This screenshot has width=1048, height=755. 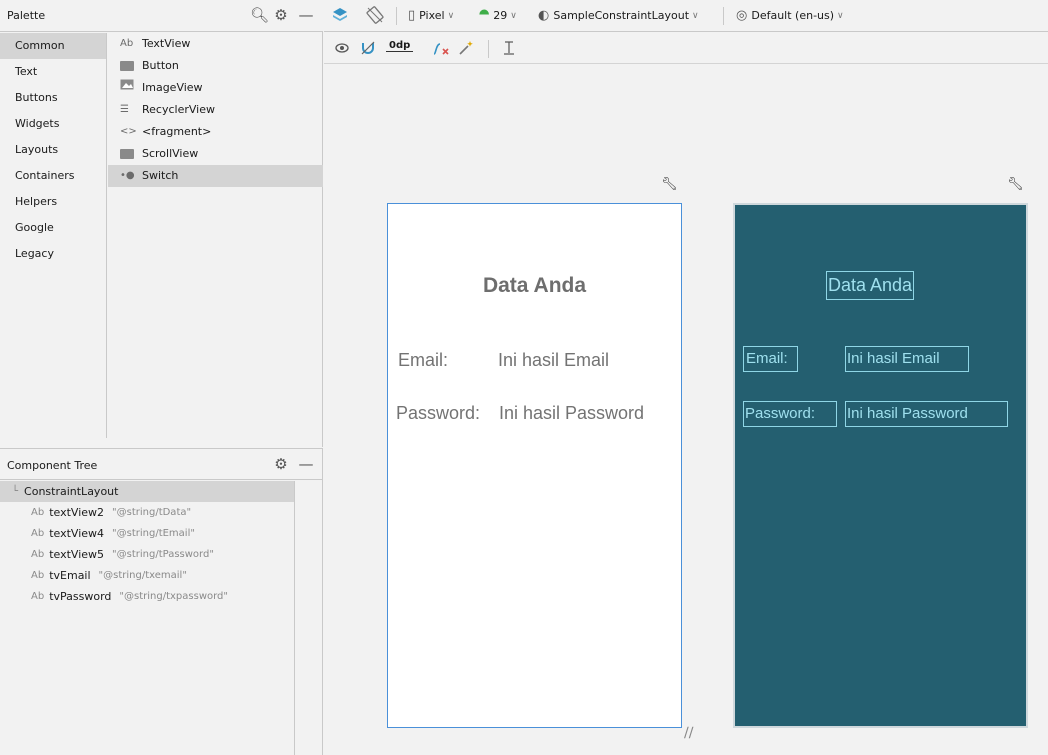 I want to click on tree-node-label: tvPassword, so click(x=80, y=596).